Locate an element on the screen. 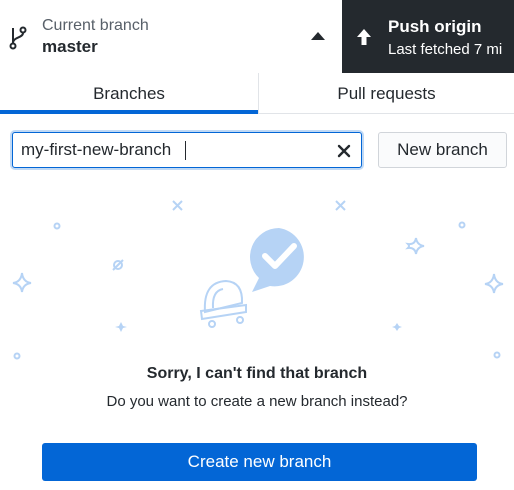  bell-icon is located at coordinates (223, 303).